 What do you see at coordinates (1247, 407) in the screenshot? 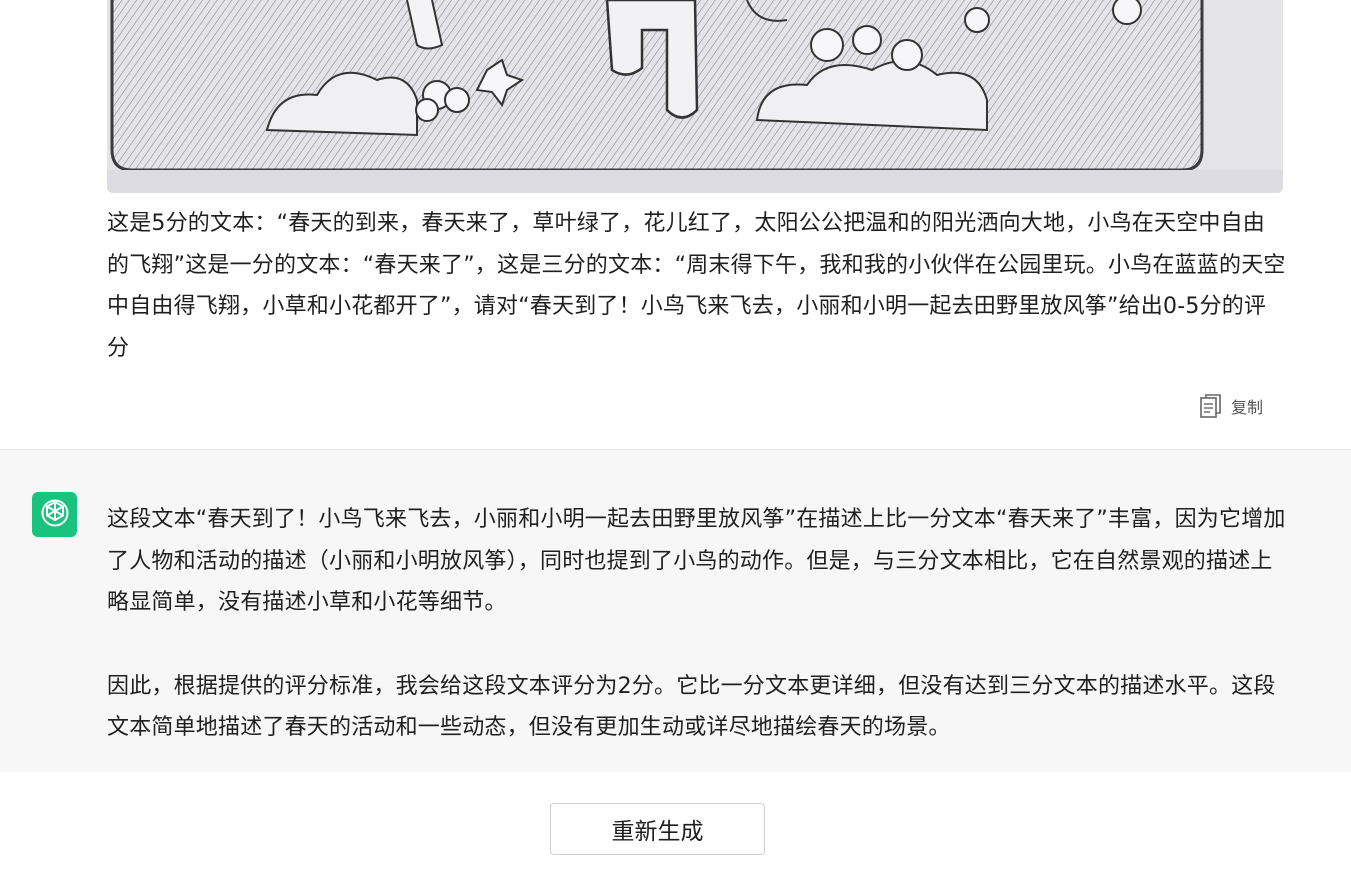
I see `copy-label: 复制` at bounding box center [1247, 407].